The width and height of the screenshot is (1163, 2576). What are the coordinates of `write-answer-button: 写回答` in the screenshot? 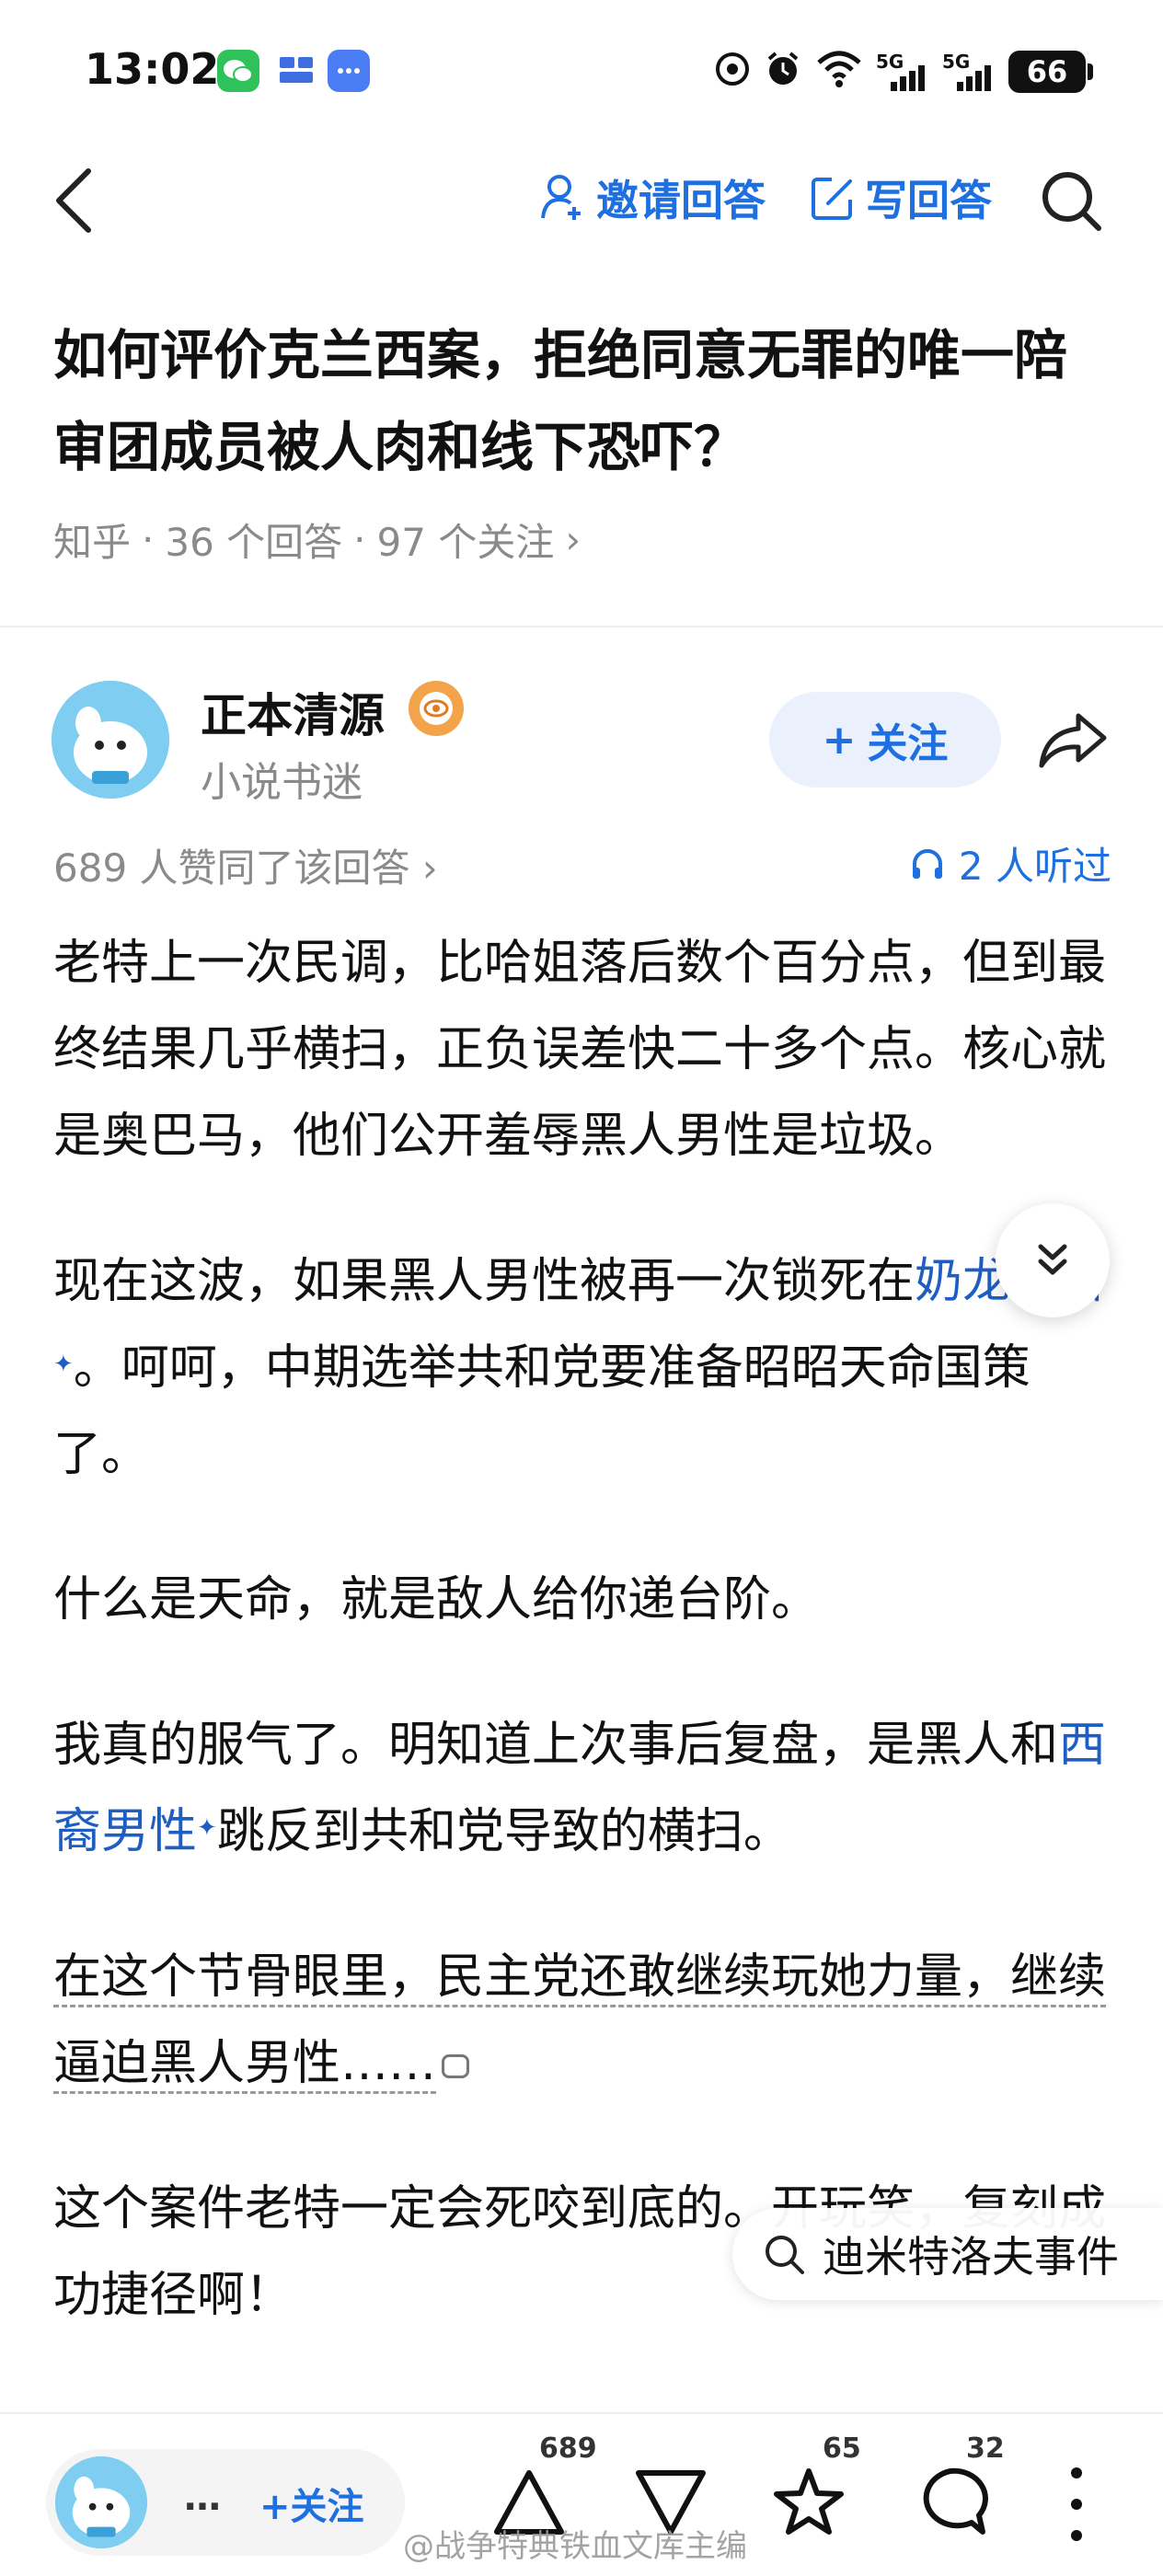 It's located at (901, 197).